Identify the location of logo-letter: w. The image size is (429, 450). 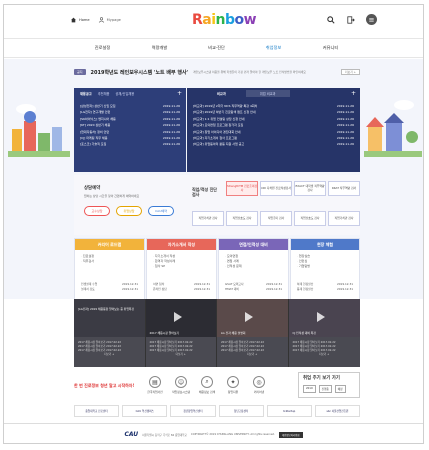
(250, 20).